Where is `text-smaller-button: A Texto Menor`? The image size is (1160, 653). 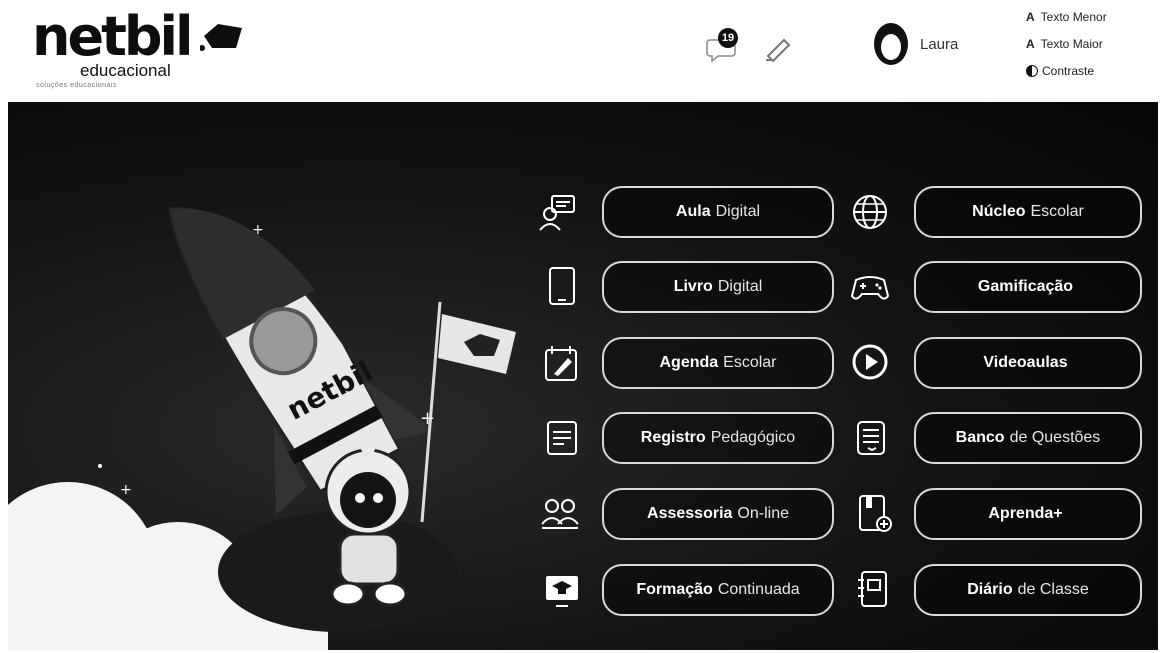 text-smaller-button: A Texto Menor is located at coordinates (1066, 17).